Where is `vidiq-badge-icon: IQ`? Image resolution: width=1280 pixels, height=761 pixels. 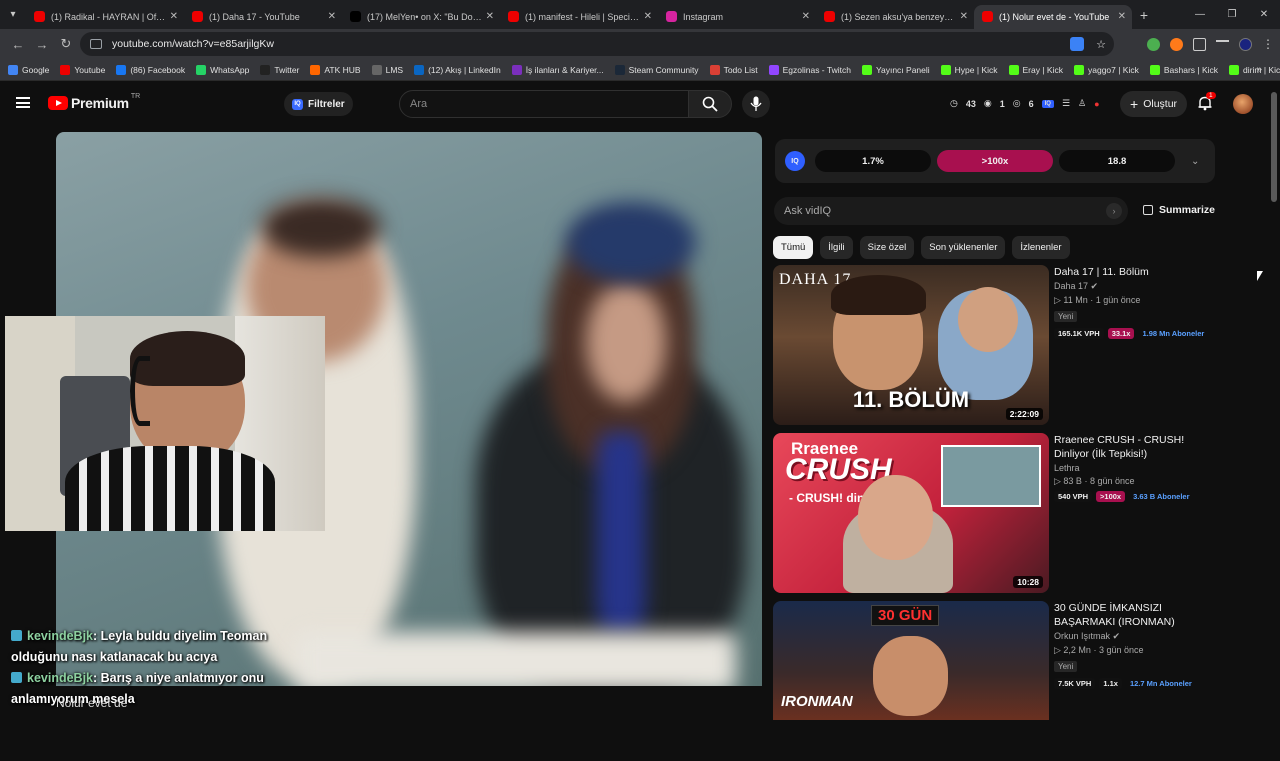
vidiq-badge-icon: IQ is located at coordinates (1047, 103).